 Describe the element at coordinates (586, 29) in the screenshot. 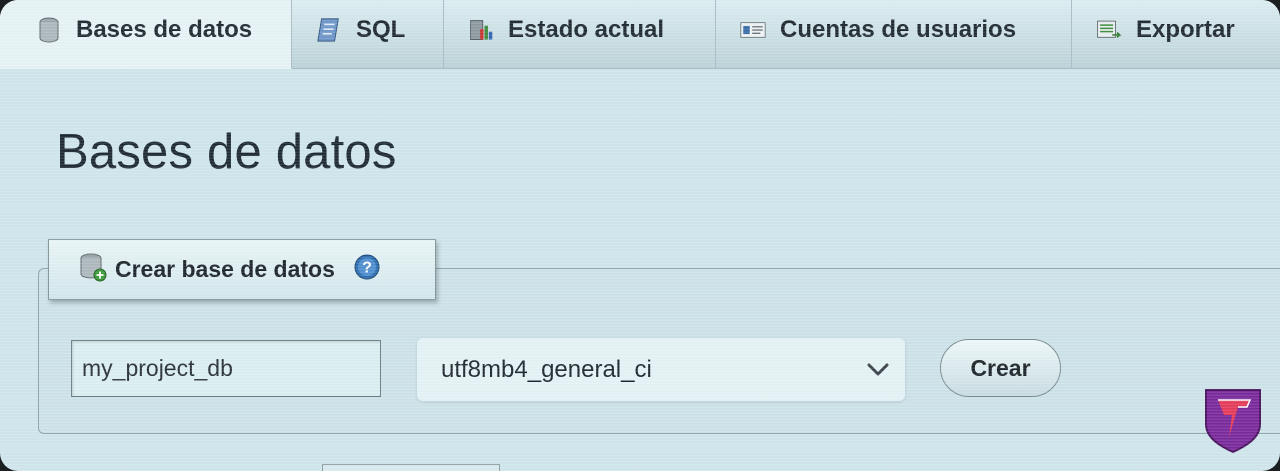

I see `tab-status-label: Estado actual` at that location.